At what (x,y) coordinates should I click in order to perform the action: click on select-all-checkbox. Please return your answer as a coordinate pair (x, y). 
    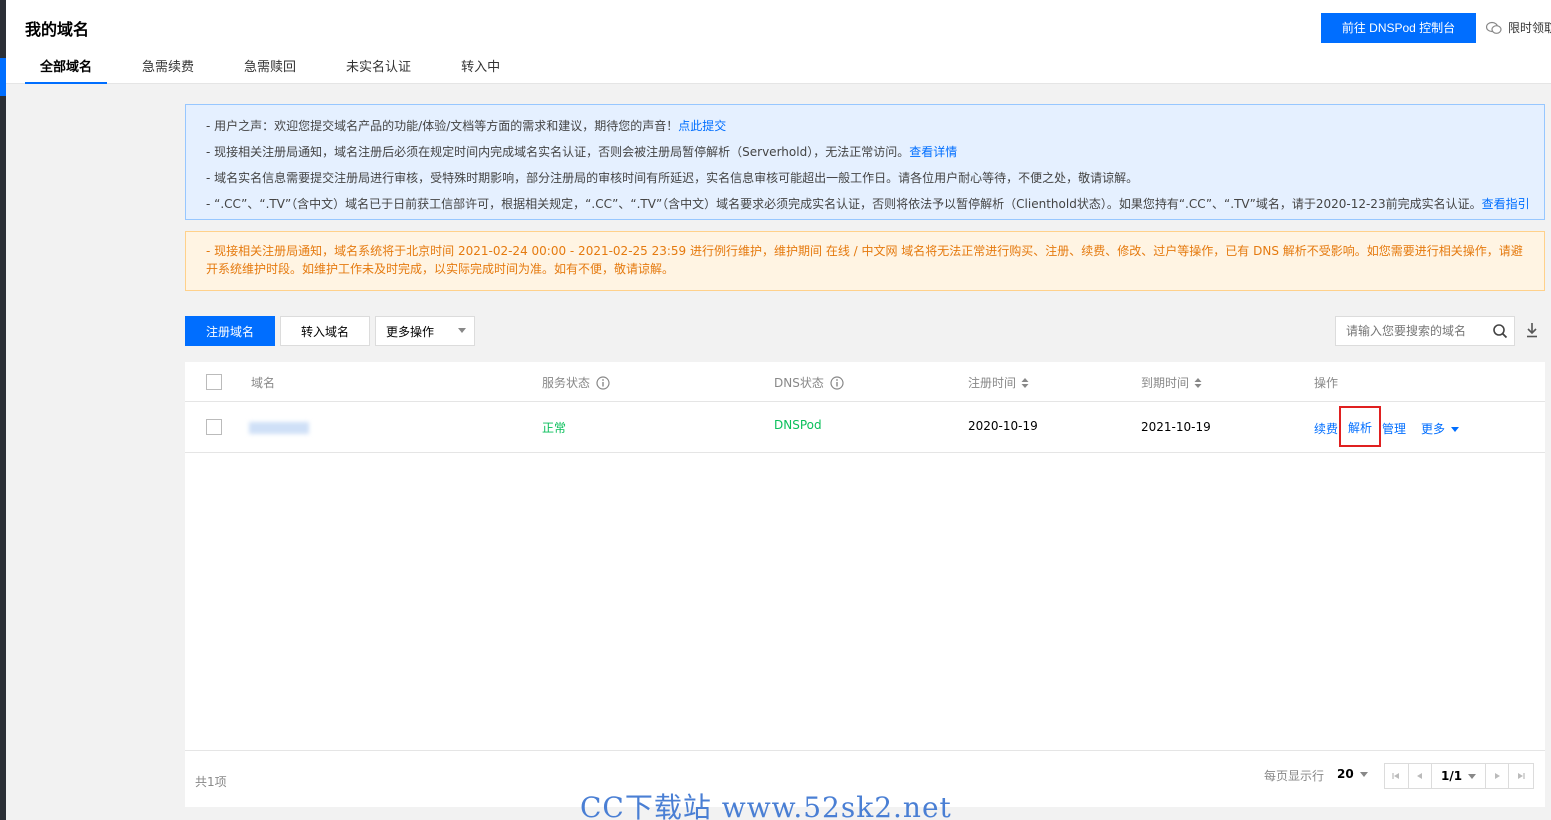
    Looking at the image, I should click on (214, 382).